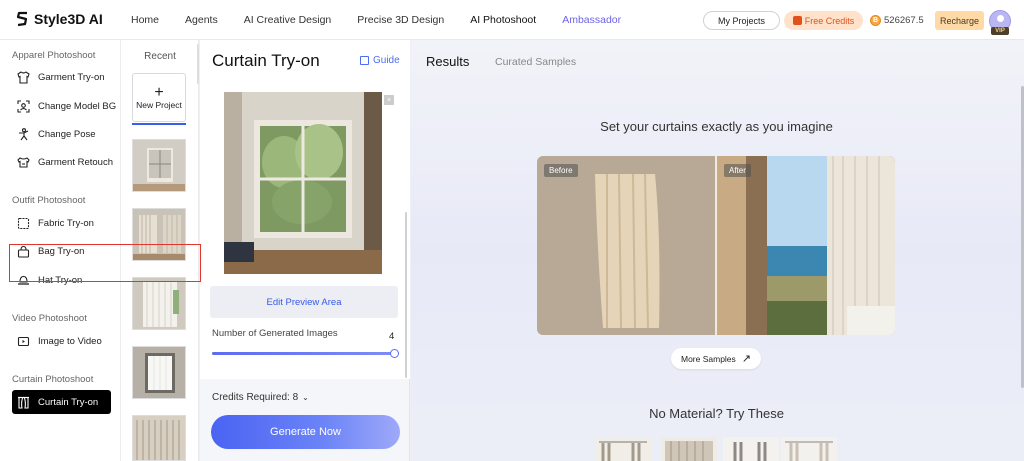  What do you see at coordinates (49, 200) in the screenshot?
I see `section-title-outfit: Outfit Photoshoot` at bounding box center [49, 200].